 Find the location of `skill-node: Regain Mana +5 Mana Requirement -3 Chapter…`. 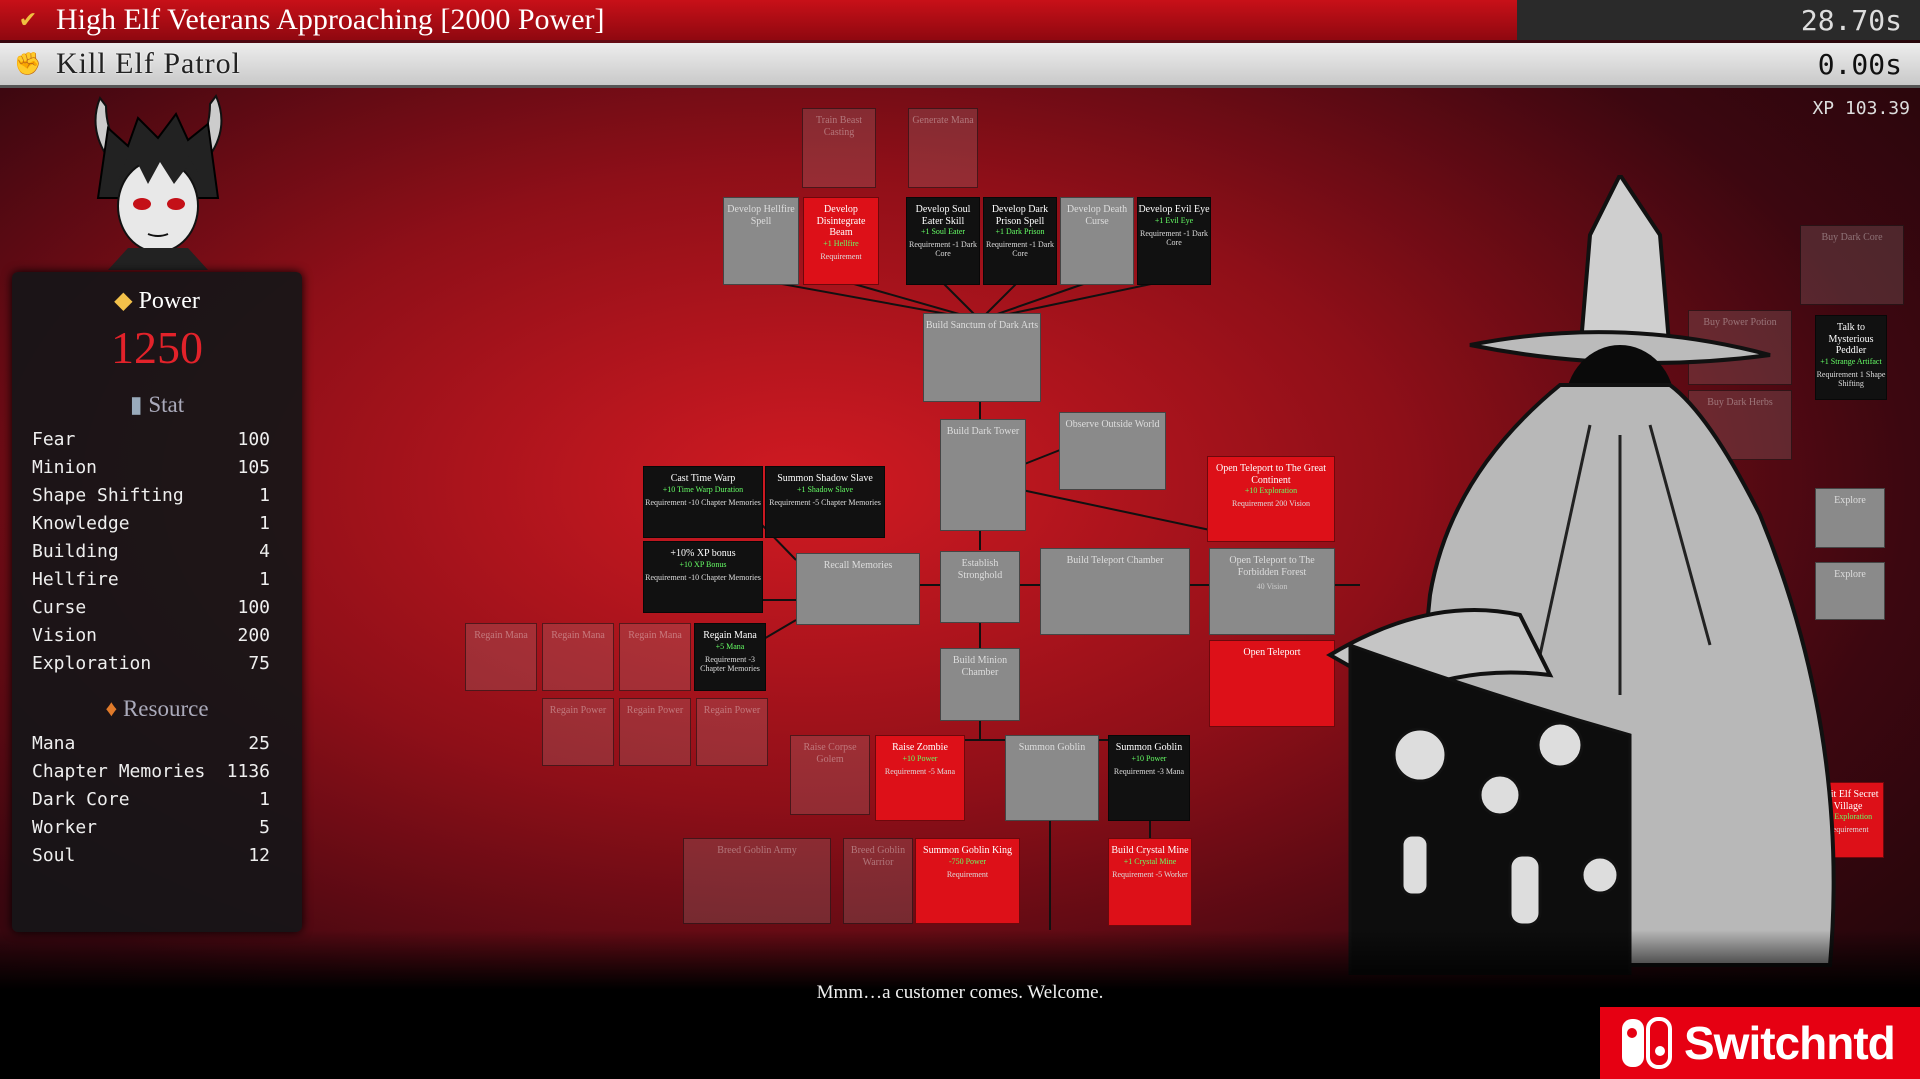

skill-node: Regain Mana +5 Mana Requirement -3 Chapter… is located at coordinates (730, 657).